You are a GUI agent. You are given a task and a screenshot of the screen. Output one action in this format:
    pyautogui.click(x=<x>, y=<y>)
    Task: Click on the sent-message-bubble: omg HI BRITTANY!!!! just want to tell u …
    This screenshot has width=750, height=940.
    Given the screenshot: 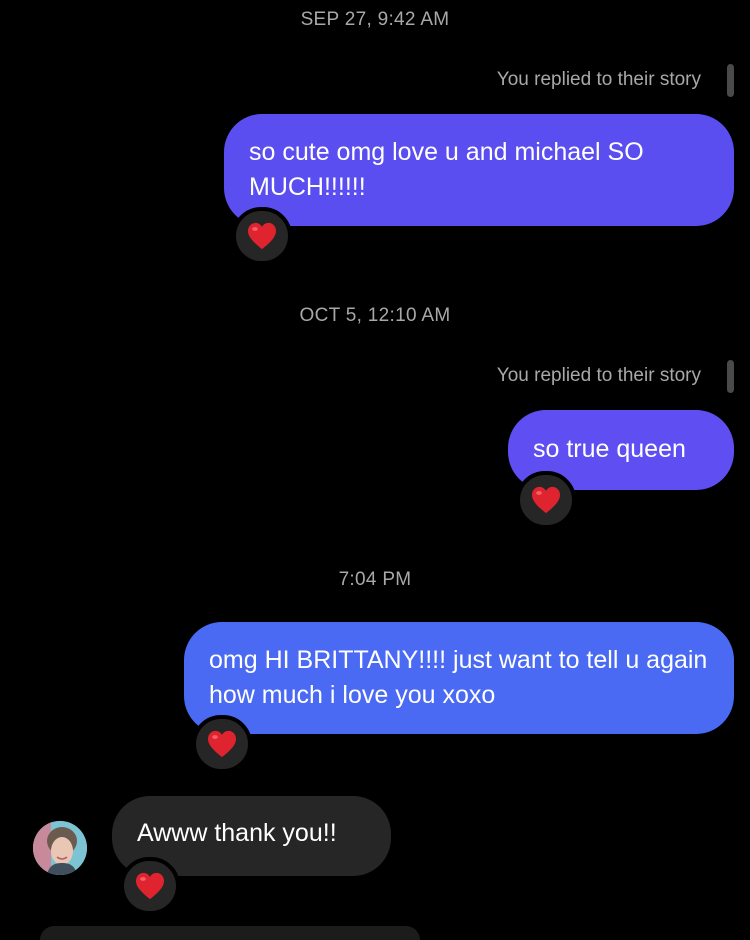 What is the action you would take?
    pyautogui.click(x=459, y=678)
    